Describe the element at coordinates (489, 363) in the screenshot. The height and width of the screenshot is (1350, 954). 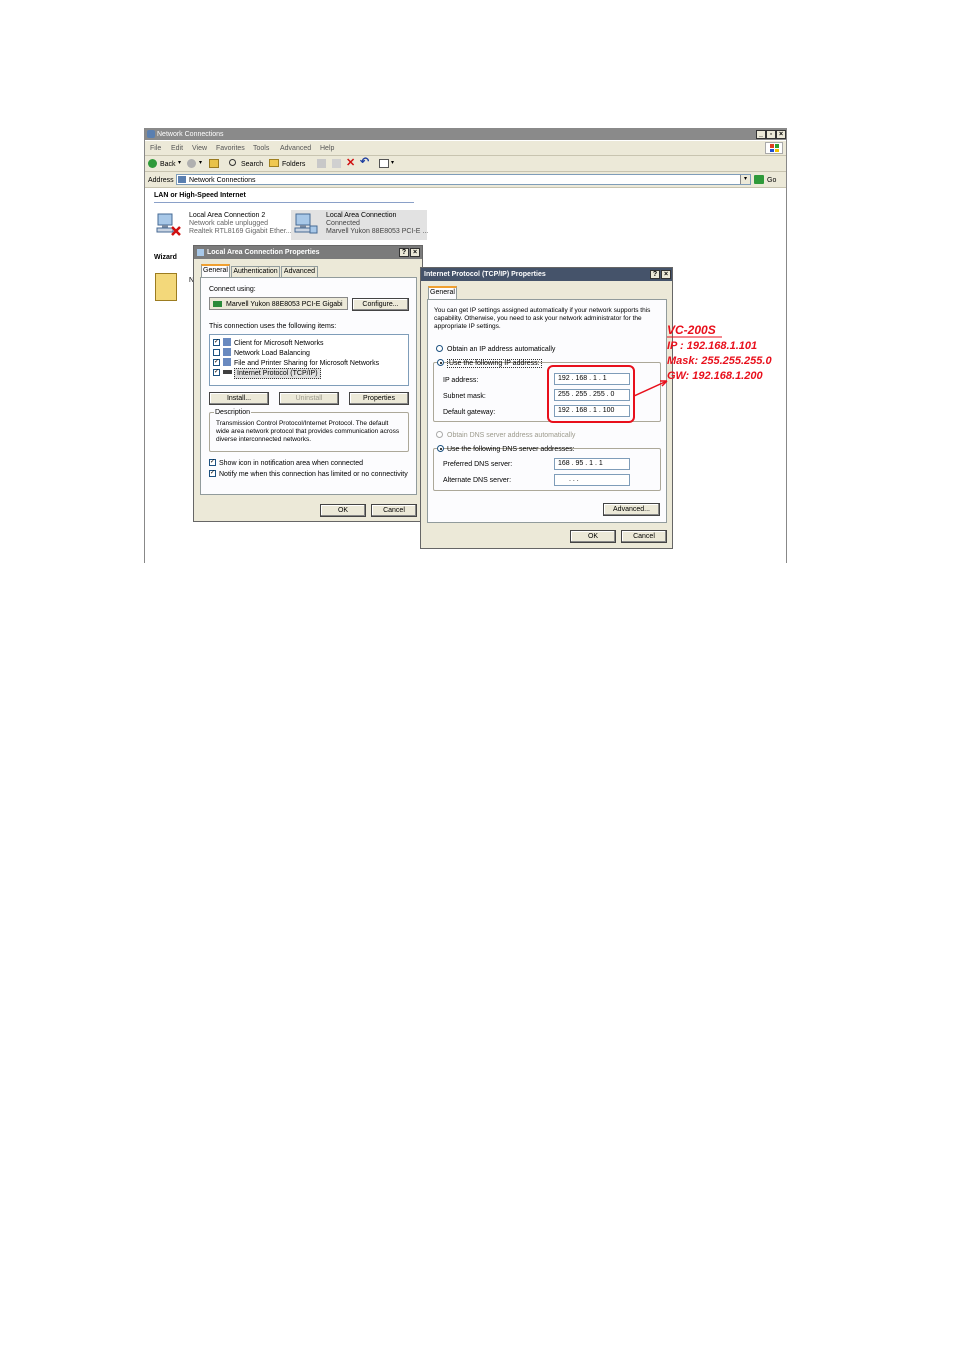
I see `use-following-ip-option: Use the following IP address:` at that location.